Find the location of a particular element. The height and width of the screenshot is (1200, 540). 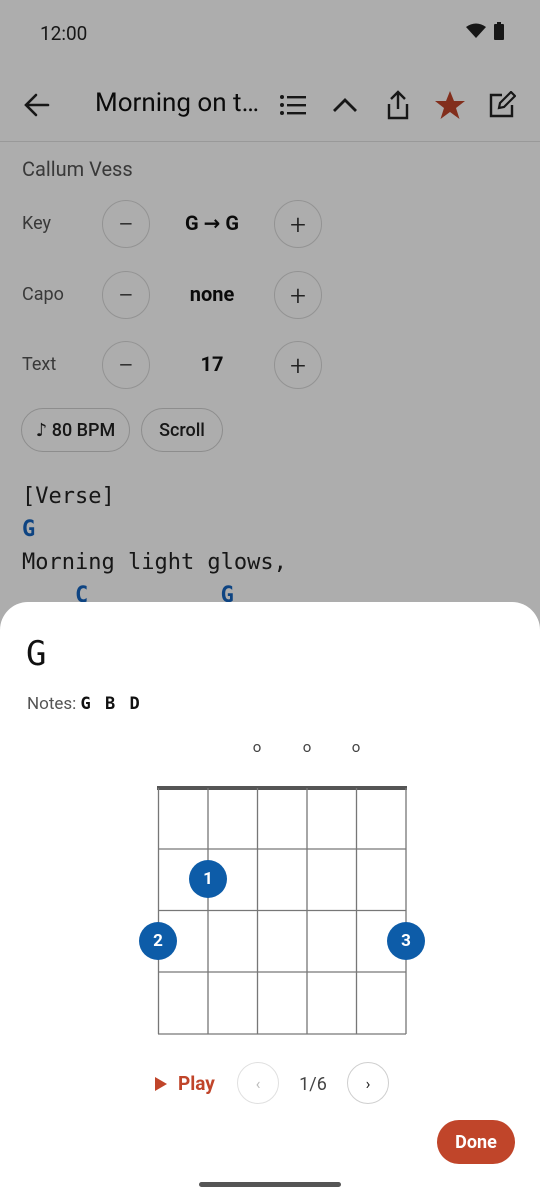

done-button: Done is located at coordinates (476, 1142).